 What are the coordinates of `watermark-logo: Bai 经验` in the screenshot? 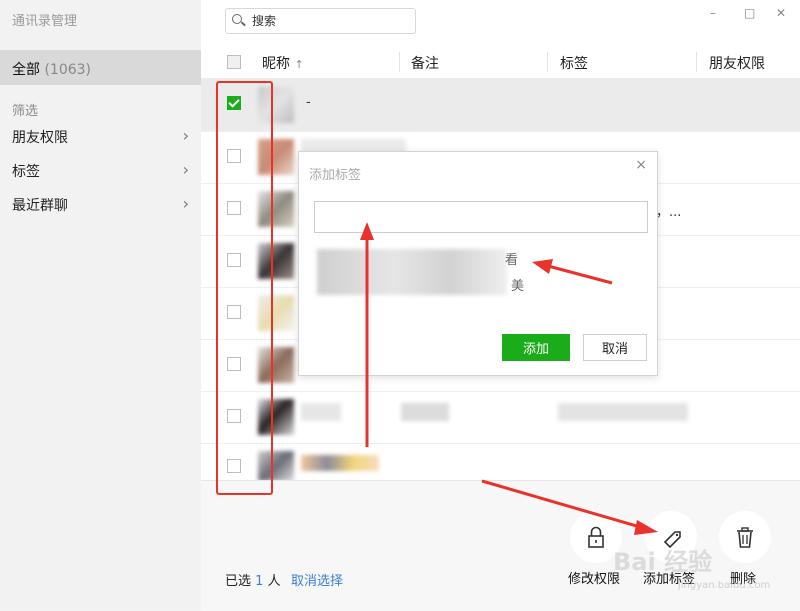 It's located at (663, 562).